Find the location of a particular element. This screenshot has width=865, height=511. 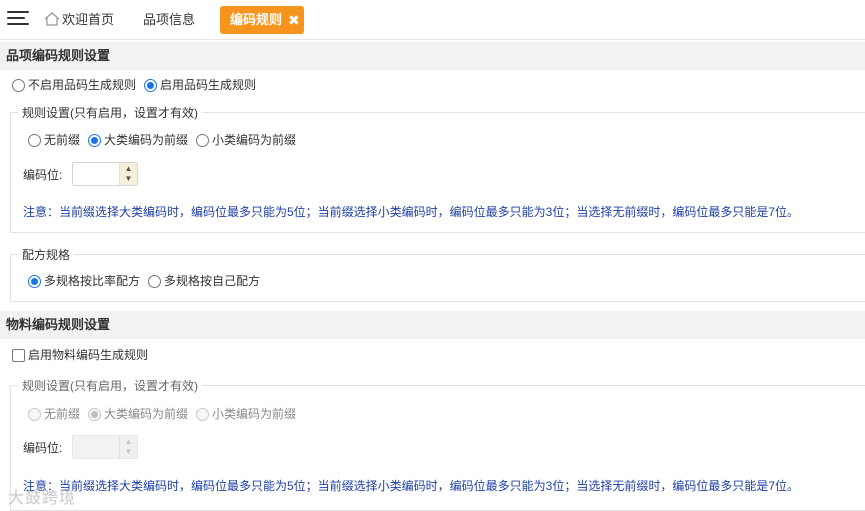

item-enable-radio-group: 不启用品码生成规则 启用品码生成规则 is located at coordinates (138, 85).